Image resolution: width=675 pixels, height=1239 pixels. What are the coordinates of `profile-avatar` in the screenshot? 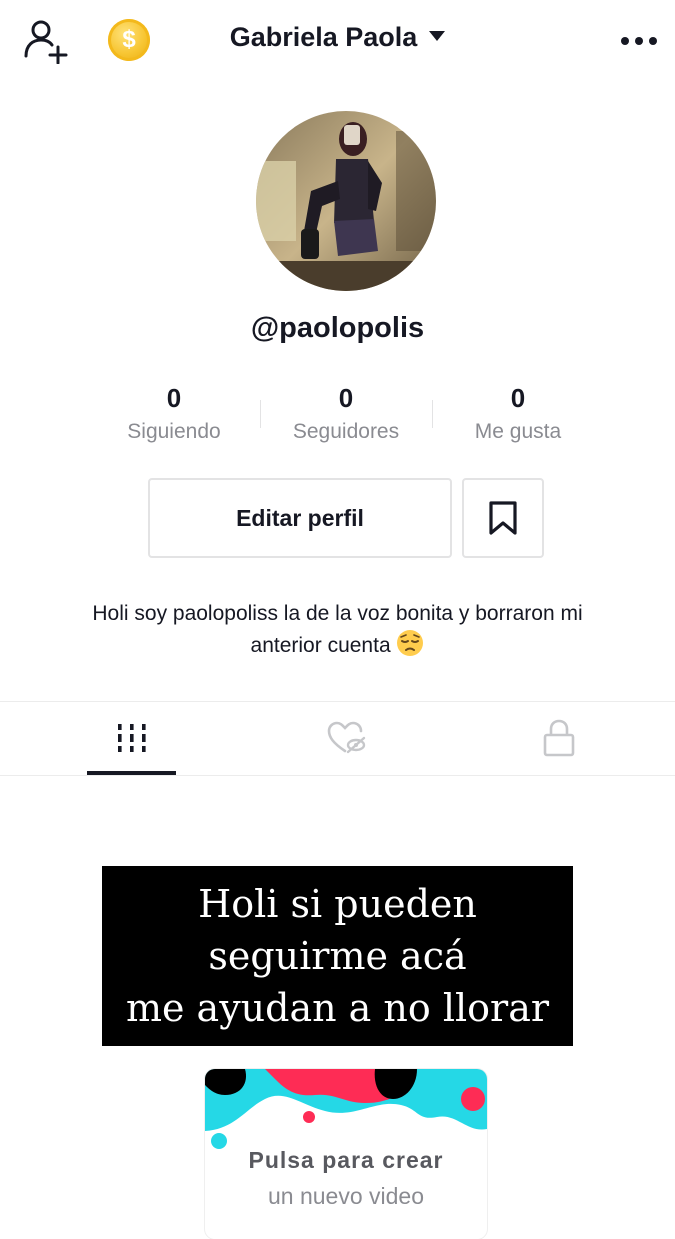 It's located at (346, 201).